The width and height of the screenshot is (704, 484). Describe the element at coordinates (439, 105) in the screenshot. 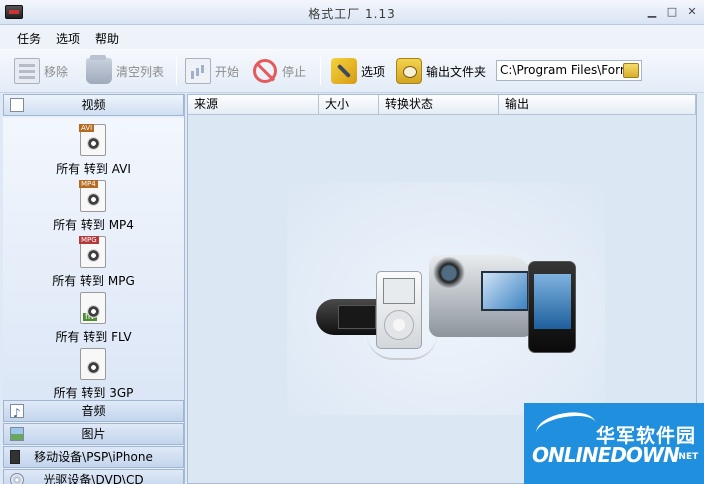

I see `column-status: 转换状态` at that location.